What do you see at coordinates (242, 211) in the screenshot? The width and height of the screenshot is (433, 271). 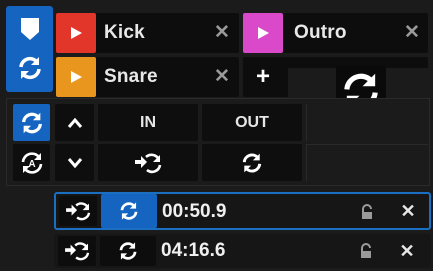 I see `saved-loop-row: 00:50.9 ✕` at bounding box center [242, 211].